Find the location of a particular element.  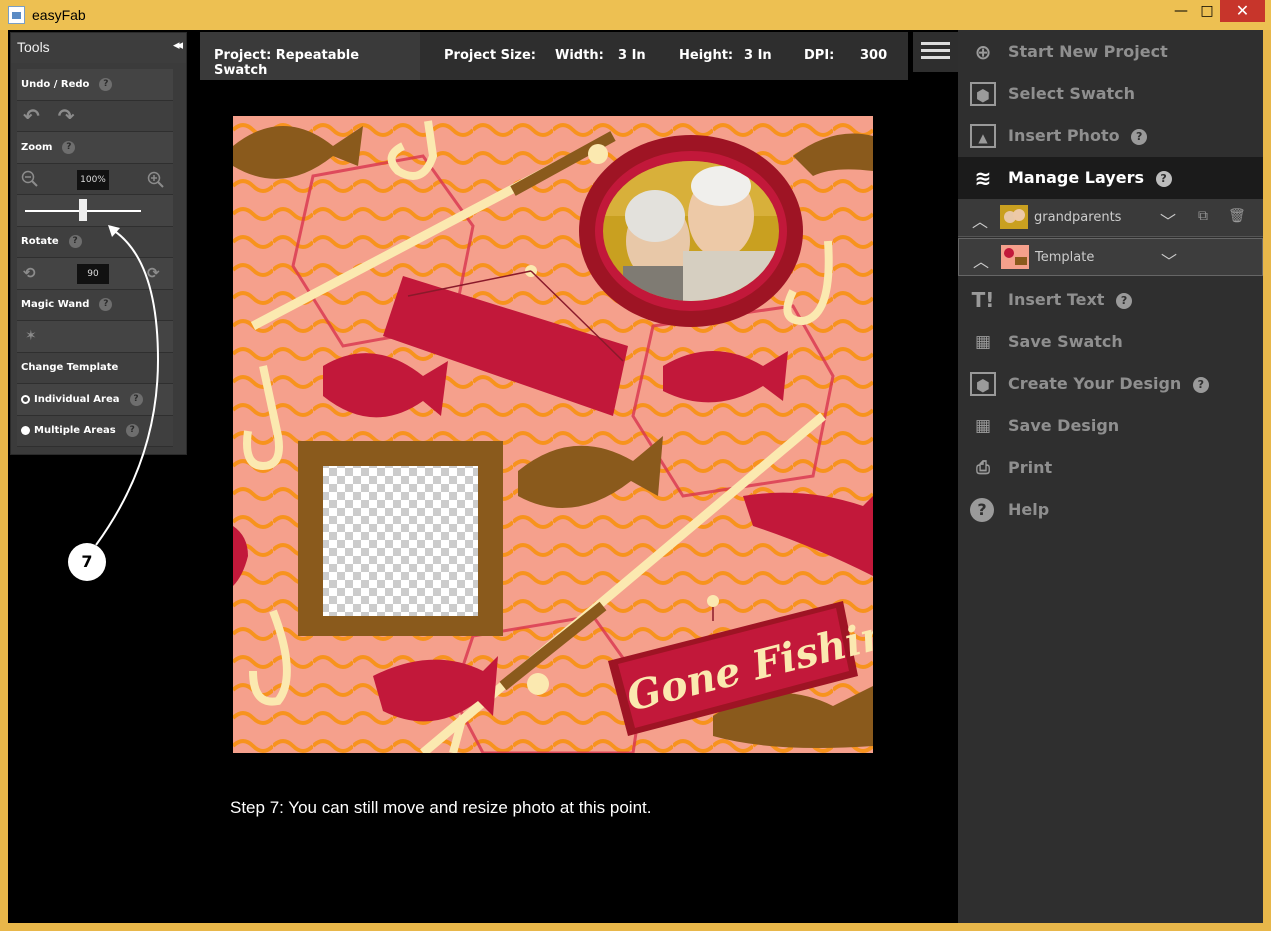

help-label: Help is located at coordinates (1029, 509).